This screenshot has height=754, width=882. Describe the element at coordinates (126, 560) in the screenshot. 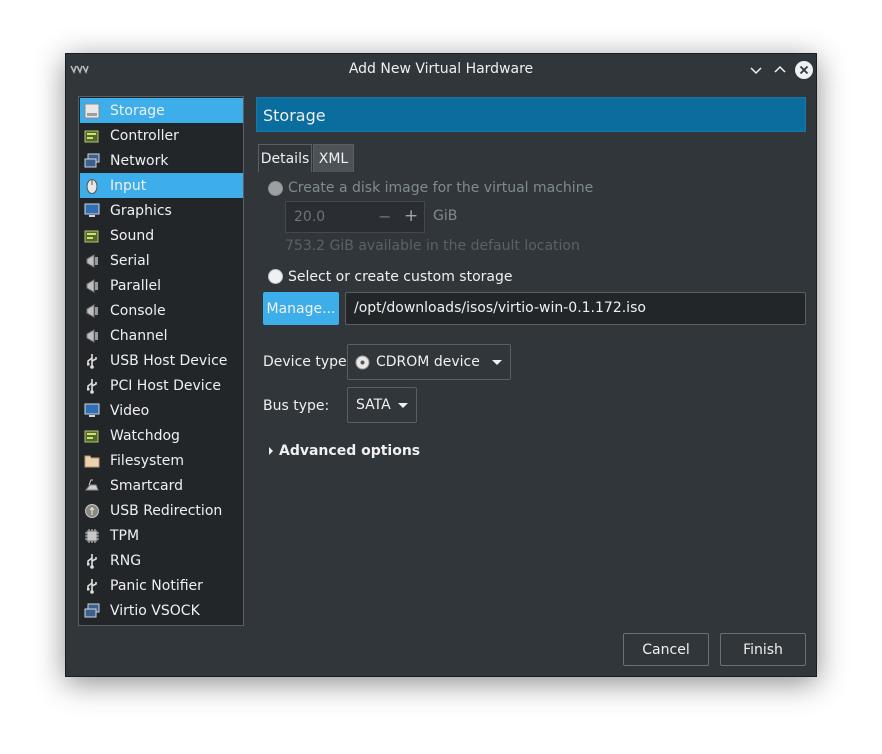

I see `list-item-label: RNG` at that location.